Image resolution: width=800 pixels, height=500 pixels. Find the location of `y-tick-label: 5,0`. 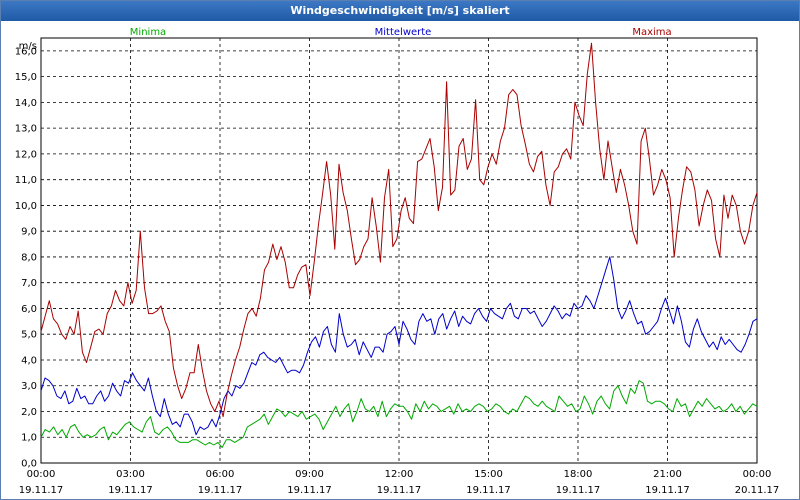

y-tick-label: 5,0 is located at coordinates (29, 335).